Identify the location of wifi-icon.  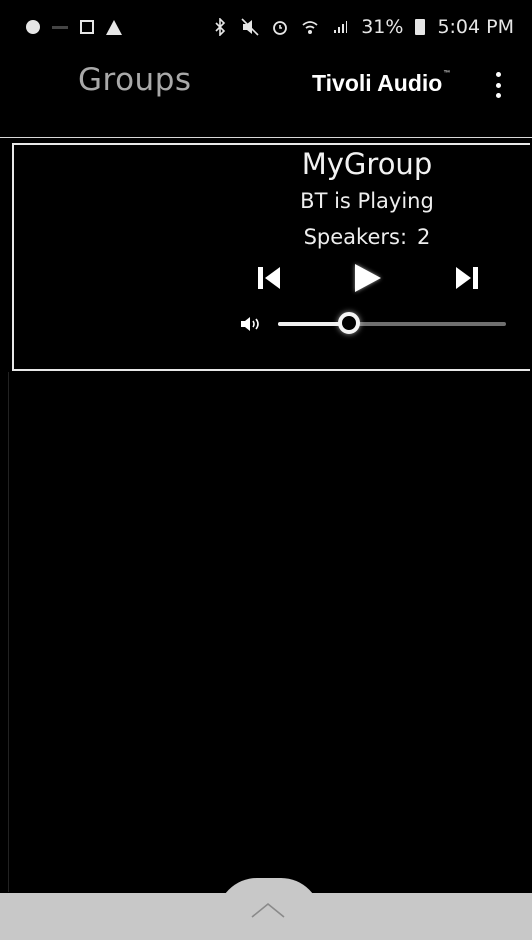
(310, 27).